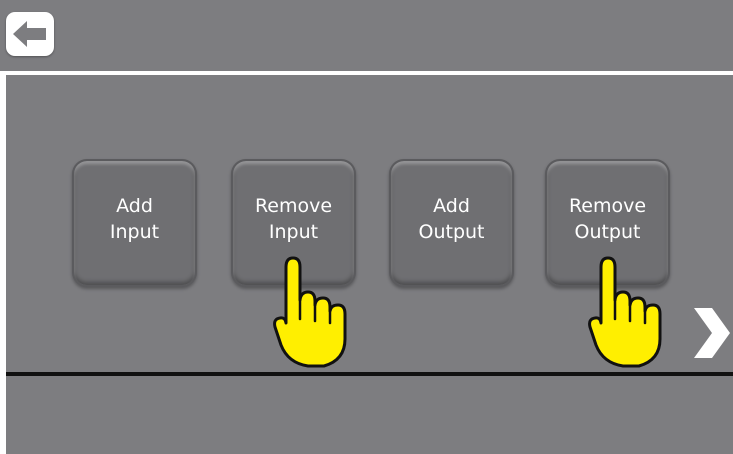 The image size is (733, 454). Describe the element at coordinates (711, 333) in the screenshot. I see `chevron-right-icon` at that location.